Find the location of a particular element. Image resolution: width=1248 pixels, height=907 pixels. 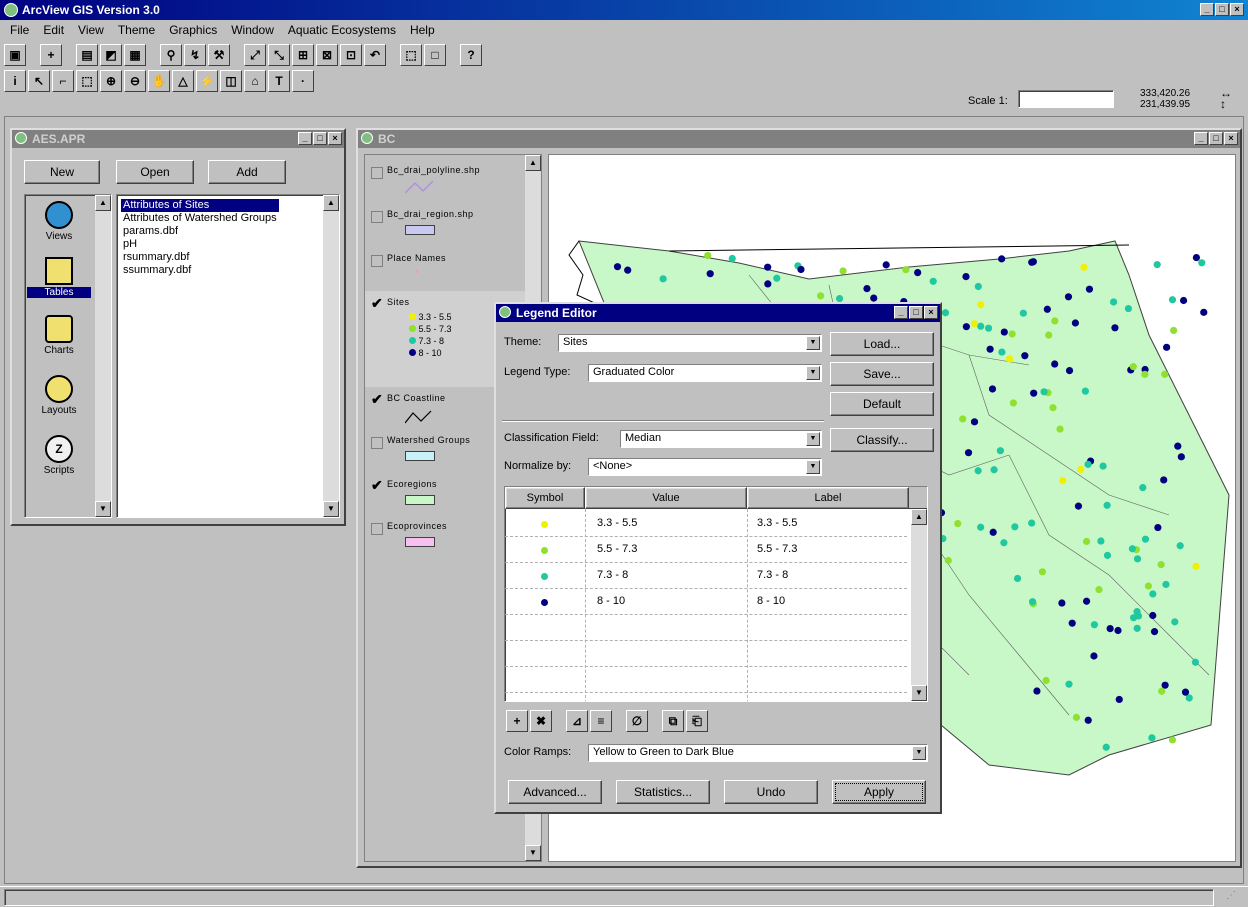

minimize-button: _ is located at coordinates (1207, 9).